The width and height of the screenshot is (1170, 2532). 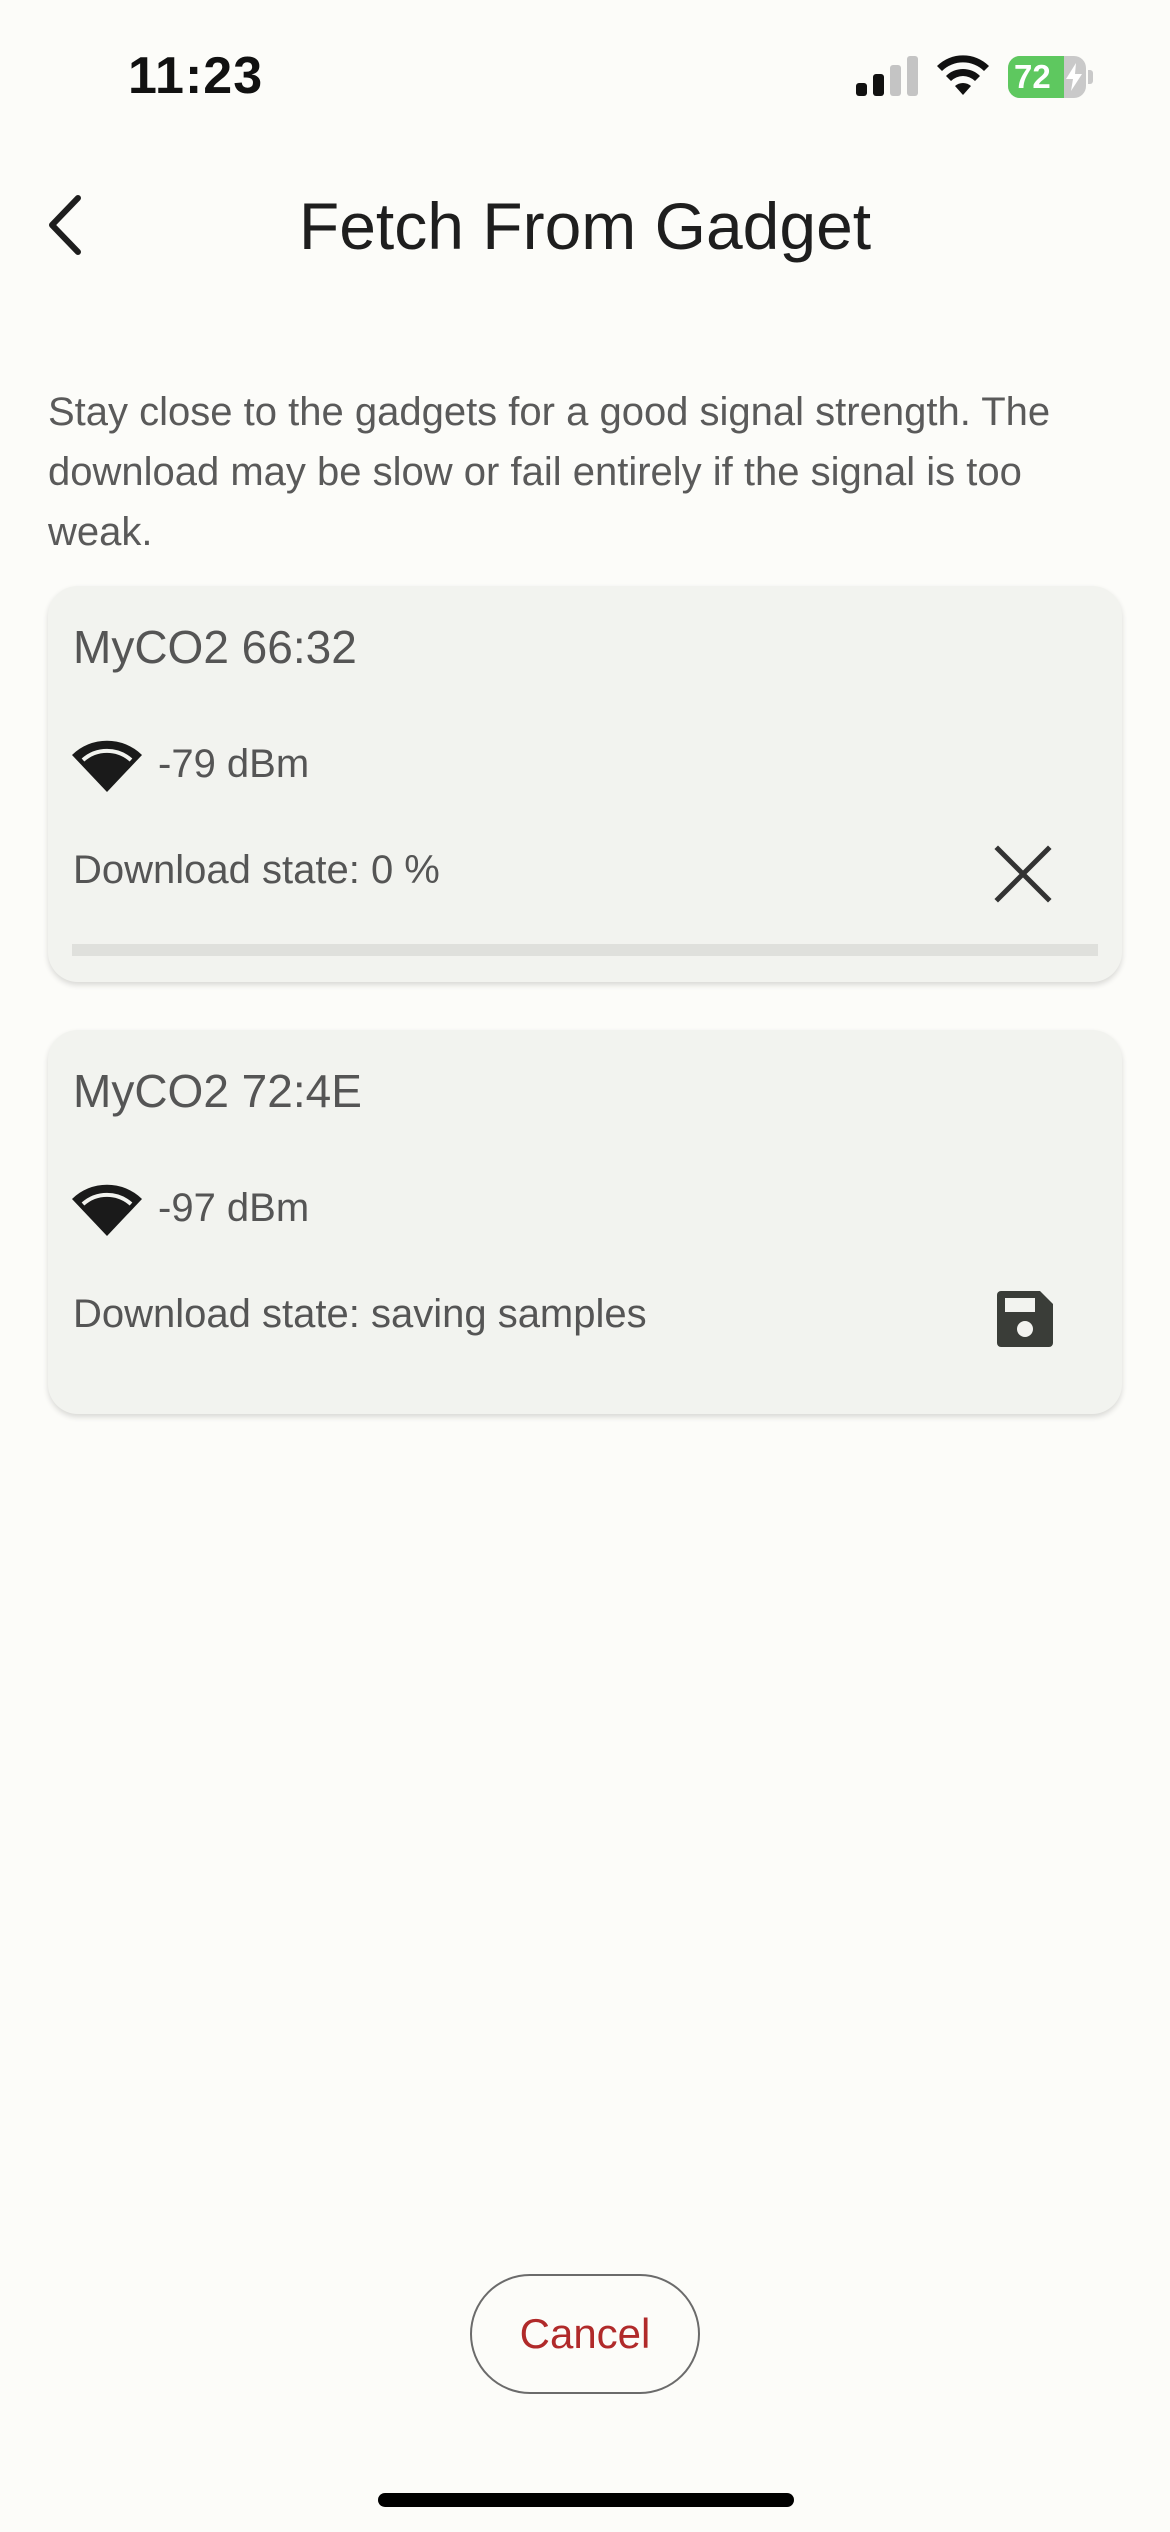 I want to click on battery-body: 72, so click(x=1047, y=77).